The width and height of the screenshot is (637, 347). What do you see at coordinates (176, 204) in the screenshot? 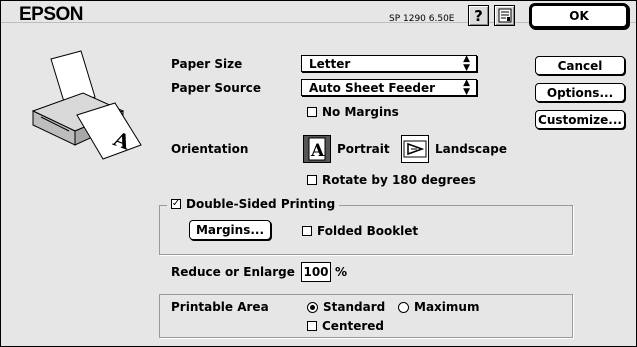
I see `double-sided-checkbox: ✓` at bounding box center [176, 204].